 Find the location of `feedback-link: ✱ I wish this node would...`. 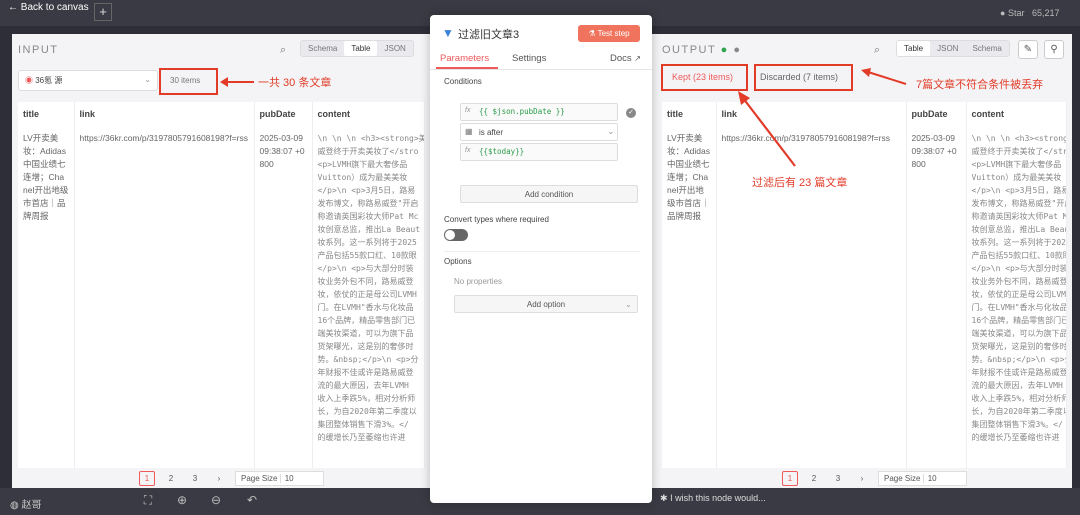

feedback-link: ✱ I wish this node would... is located at coordinates (713, 498).